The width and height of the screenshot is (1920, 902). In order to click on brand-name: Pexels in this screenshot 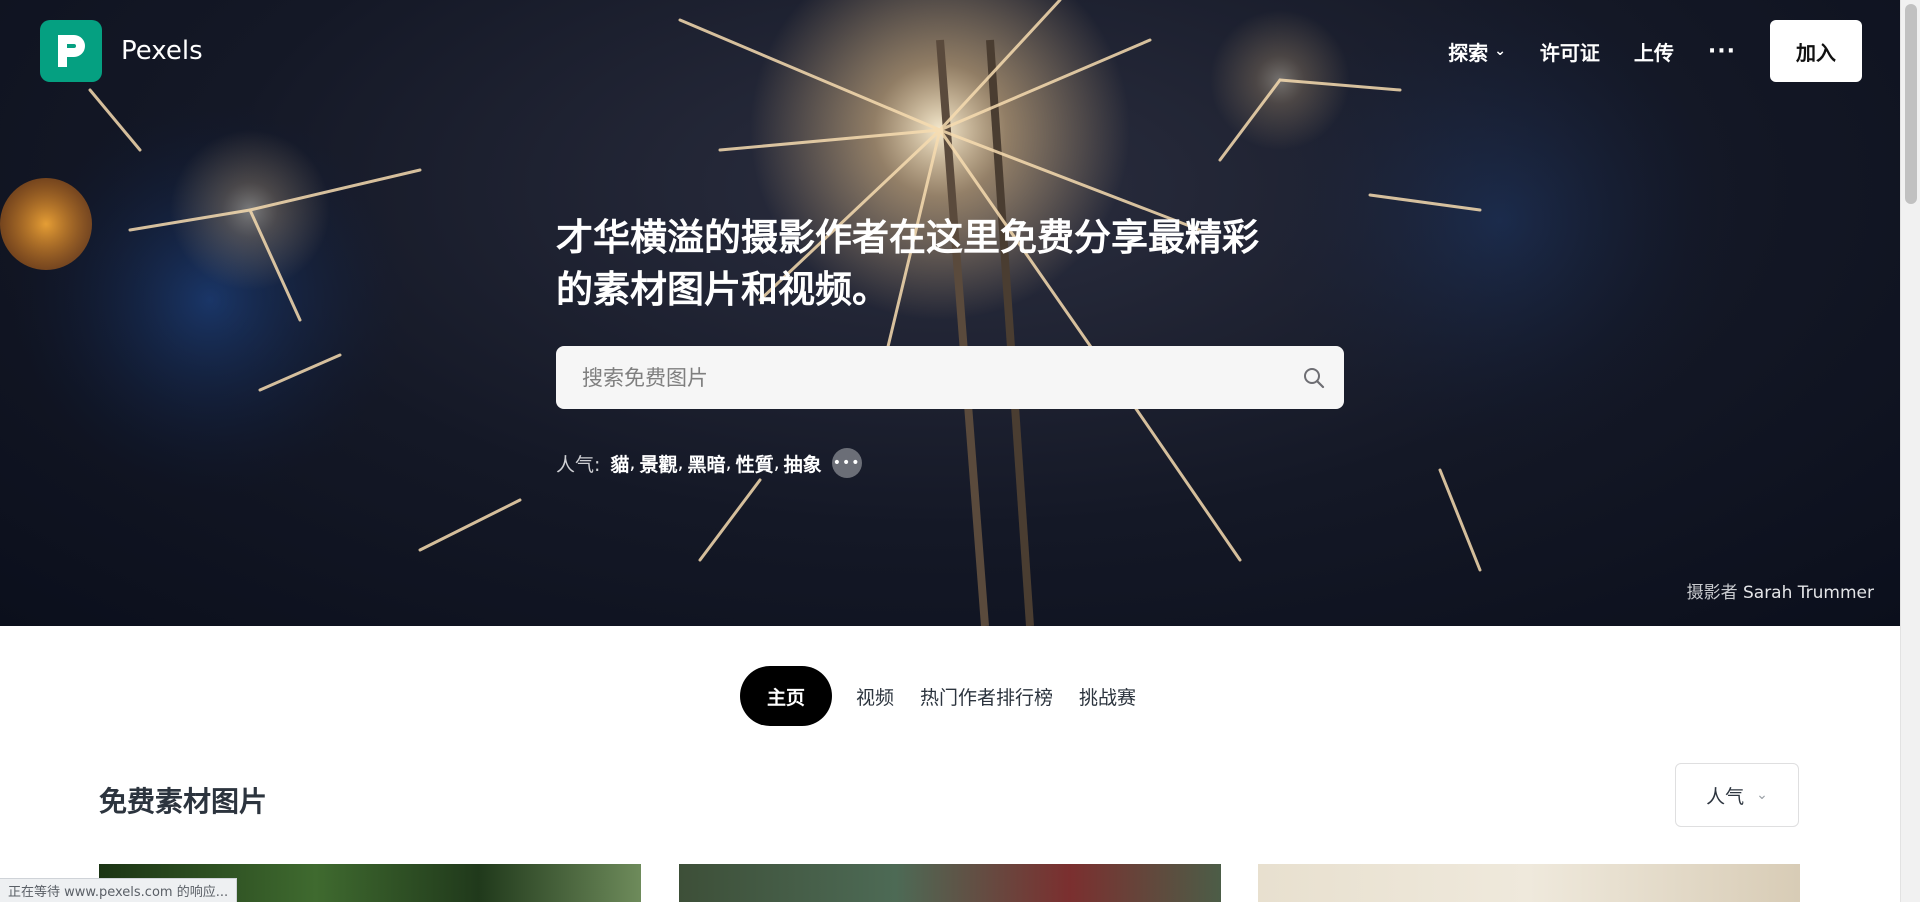, I will do `click(162, 51)`.